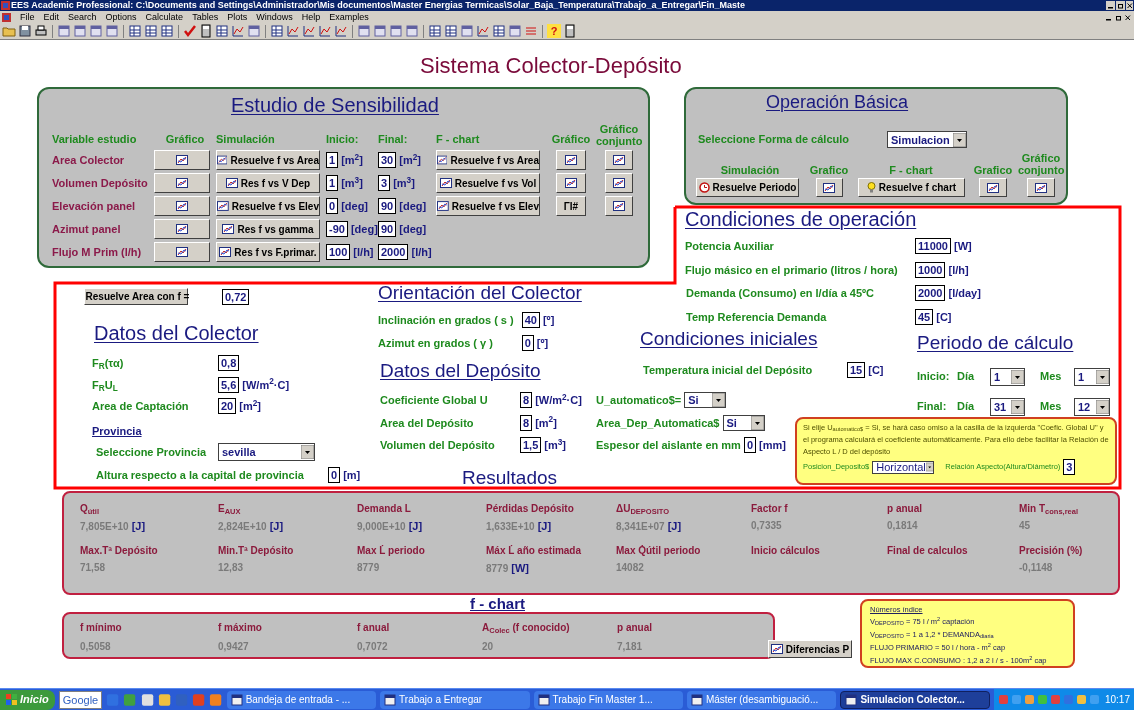  I want to click on value-field: 40, so click(530, 320).